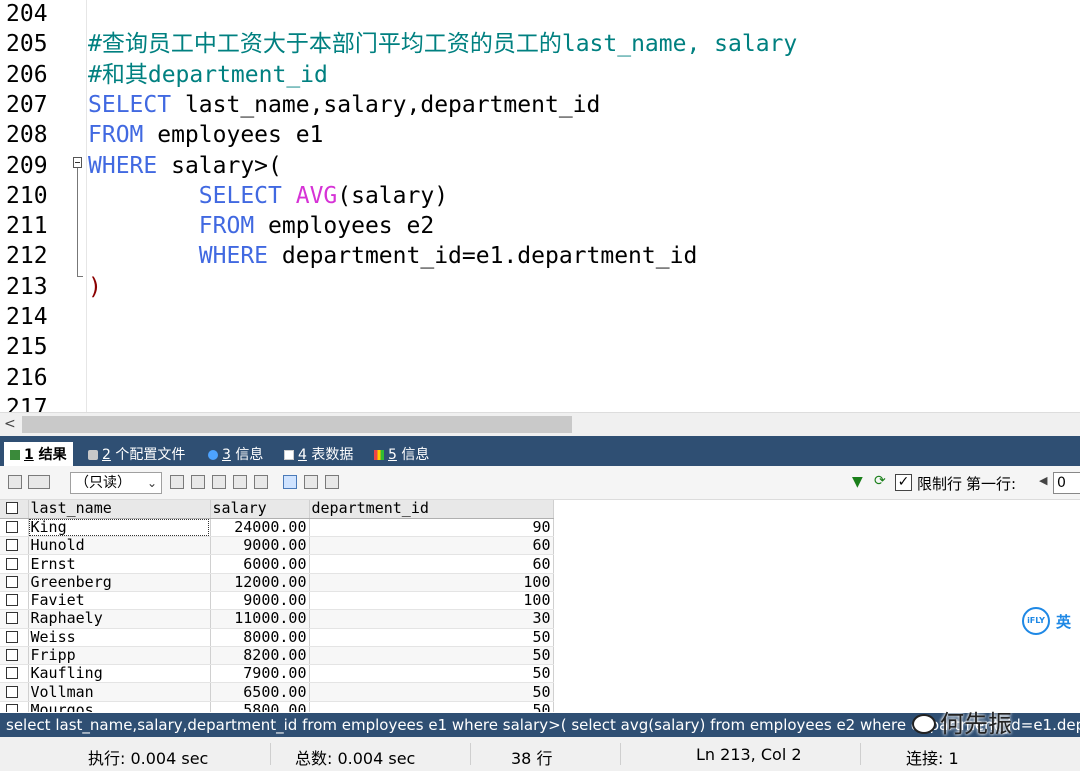  I want to click on tab-table-data: 4 表数据, so click(318, 454).